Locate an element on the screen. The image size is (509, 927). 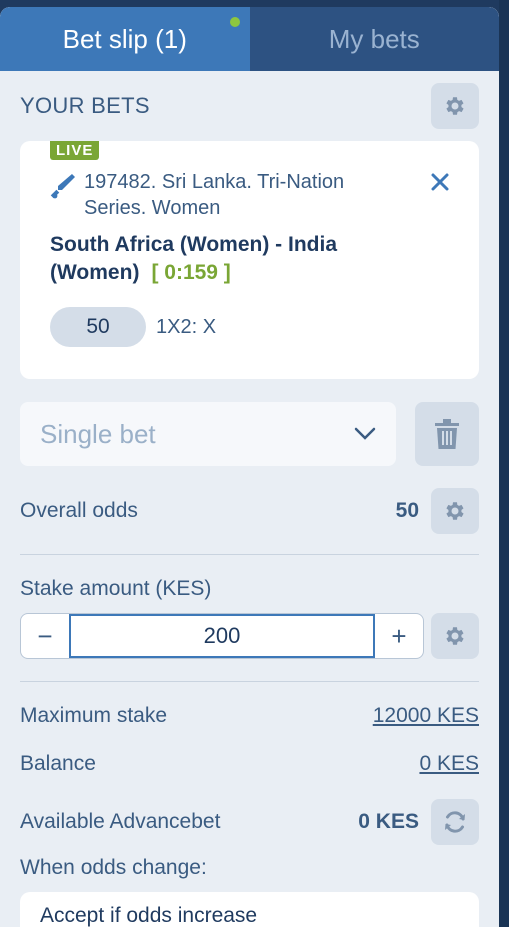
stake-settings-button is located at coordinates (455, 636).